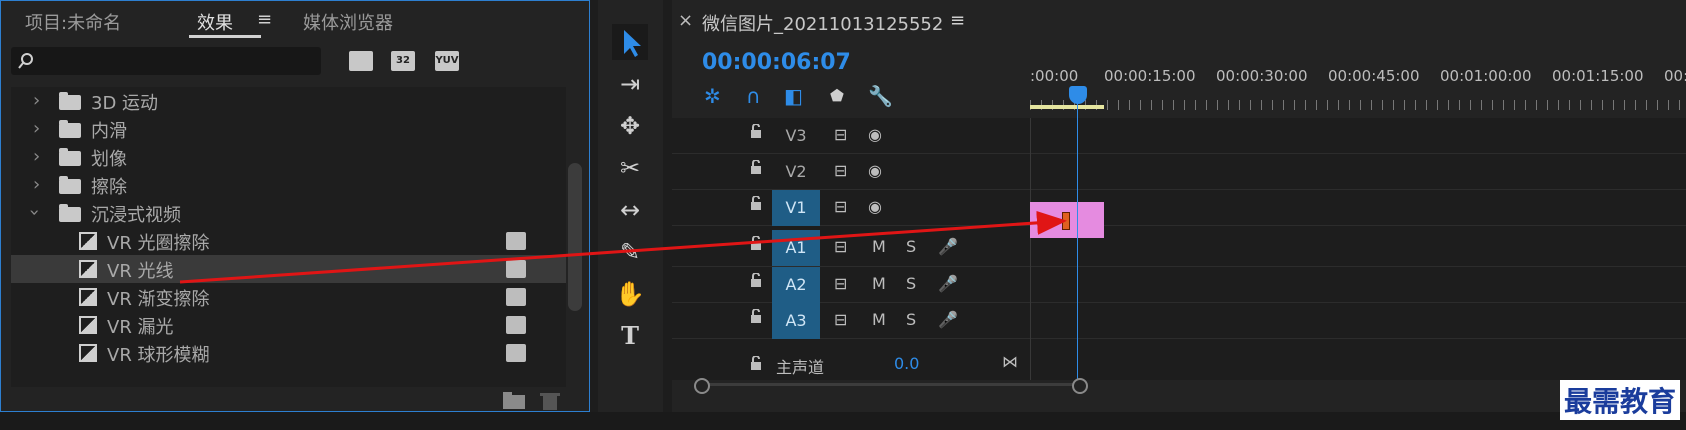 The height and width of the screenshot is (430, 1686). Describe the element at coordinates (264, 19) in the screenshot. I see `panel-menu-icon: ≡` at that location.